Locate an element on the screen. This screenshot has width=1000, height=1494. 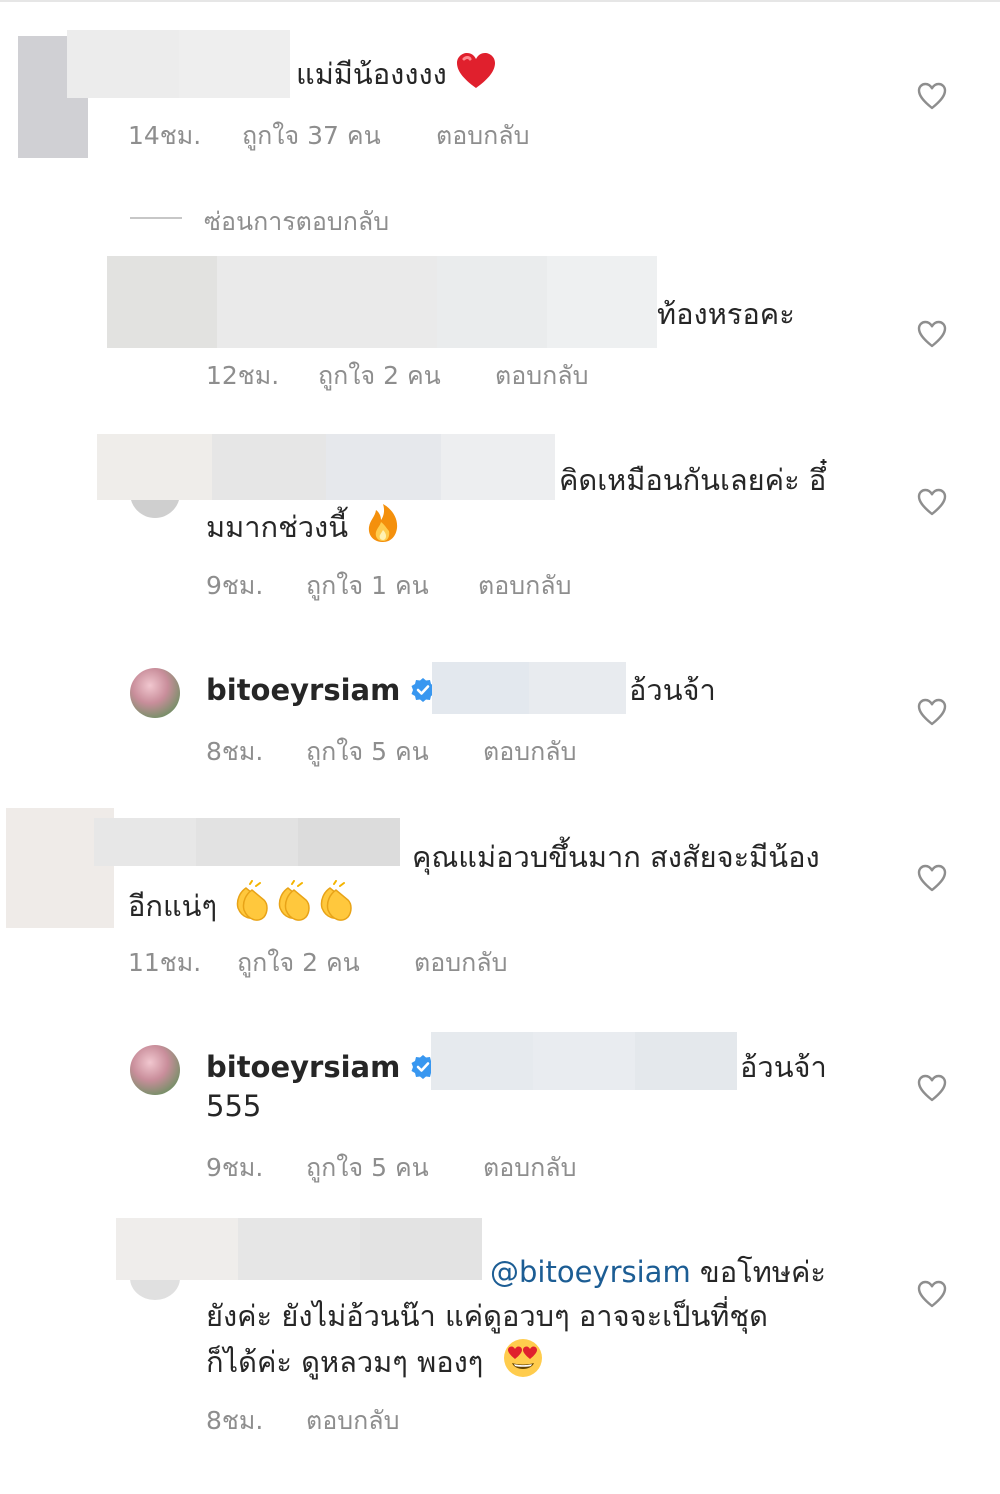
comment-text-line-2: มมากช่วงนี้ is located at coordinates (303, 529).